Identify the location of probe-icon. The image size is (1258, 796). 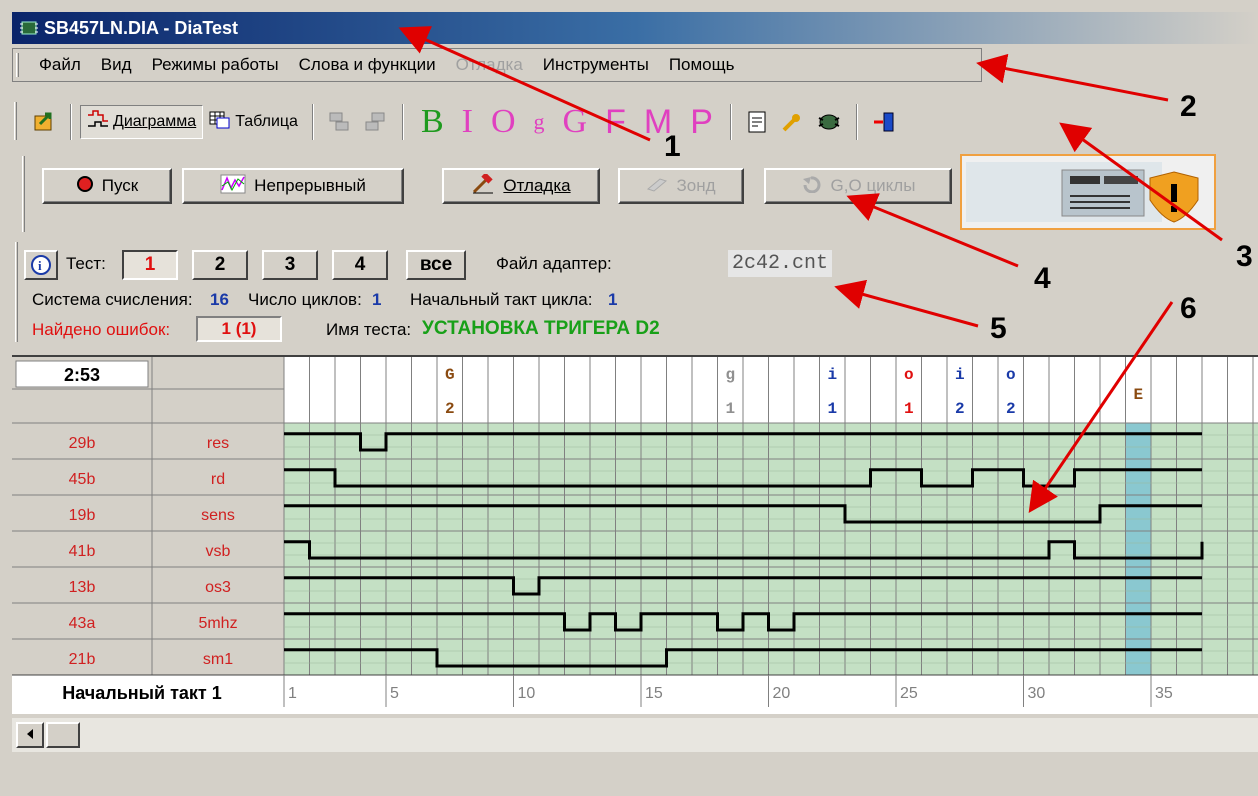
(657, 186).